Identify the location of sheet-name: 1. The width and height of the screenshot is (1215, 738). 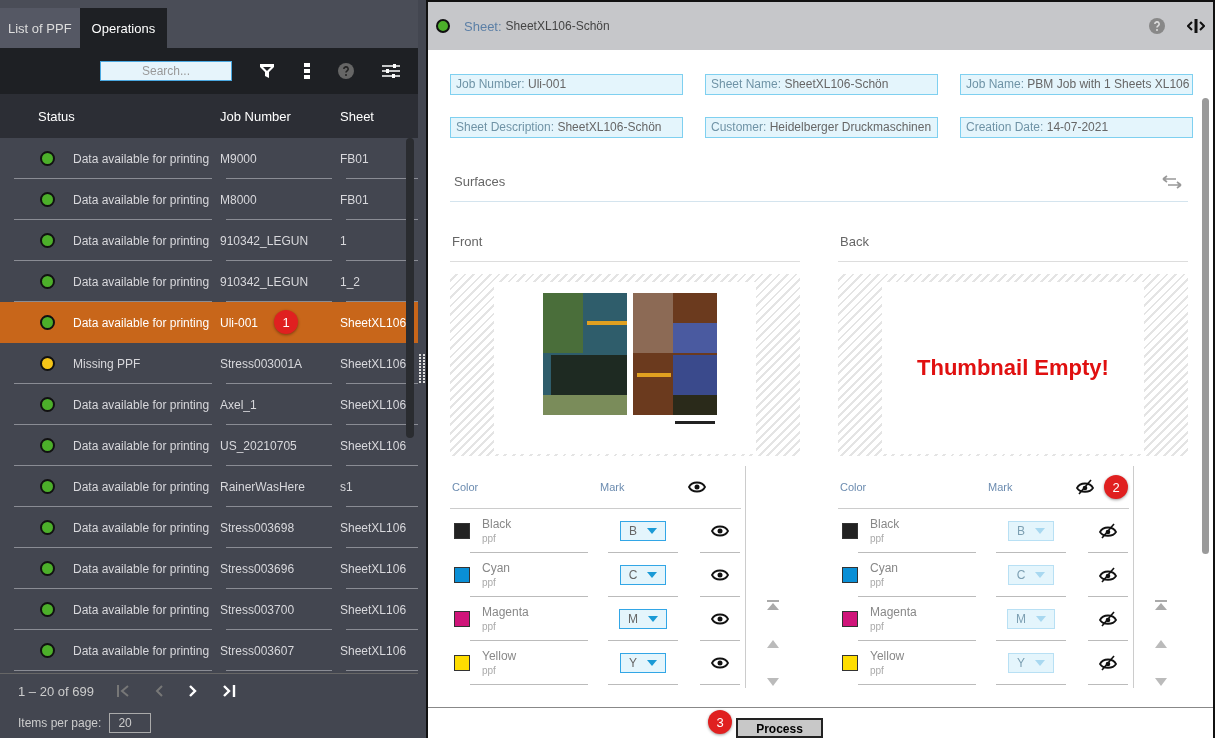
(343, 240).